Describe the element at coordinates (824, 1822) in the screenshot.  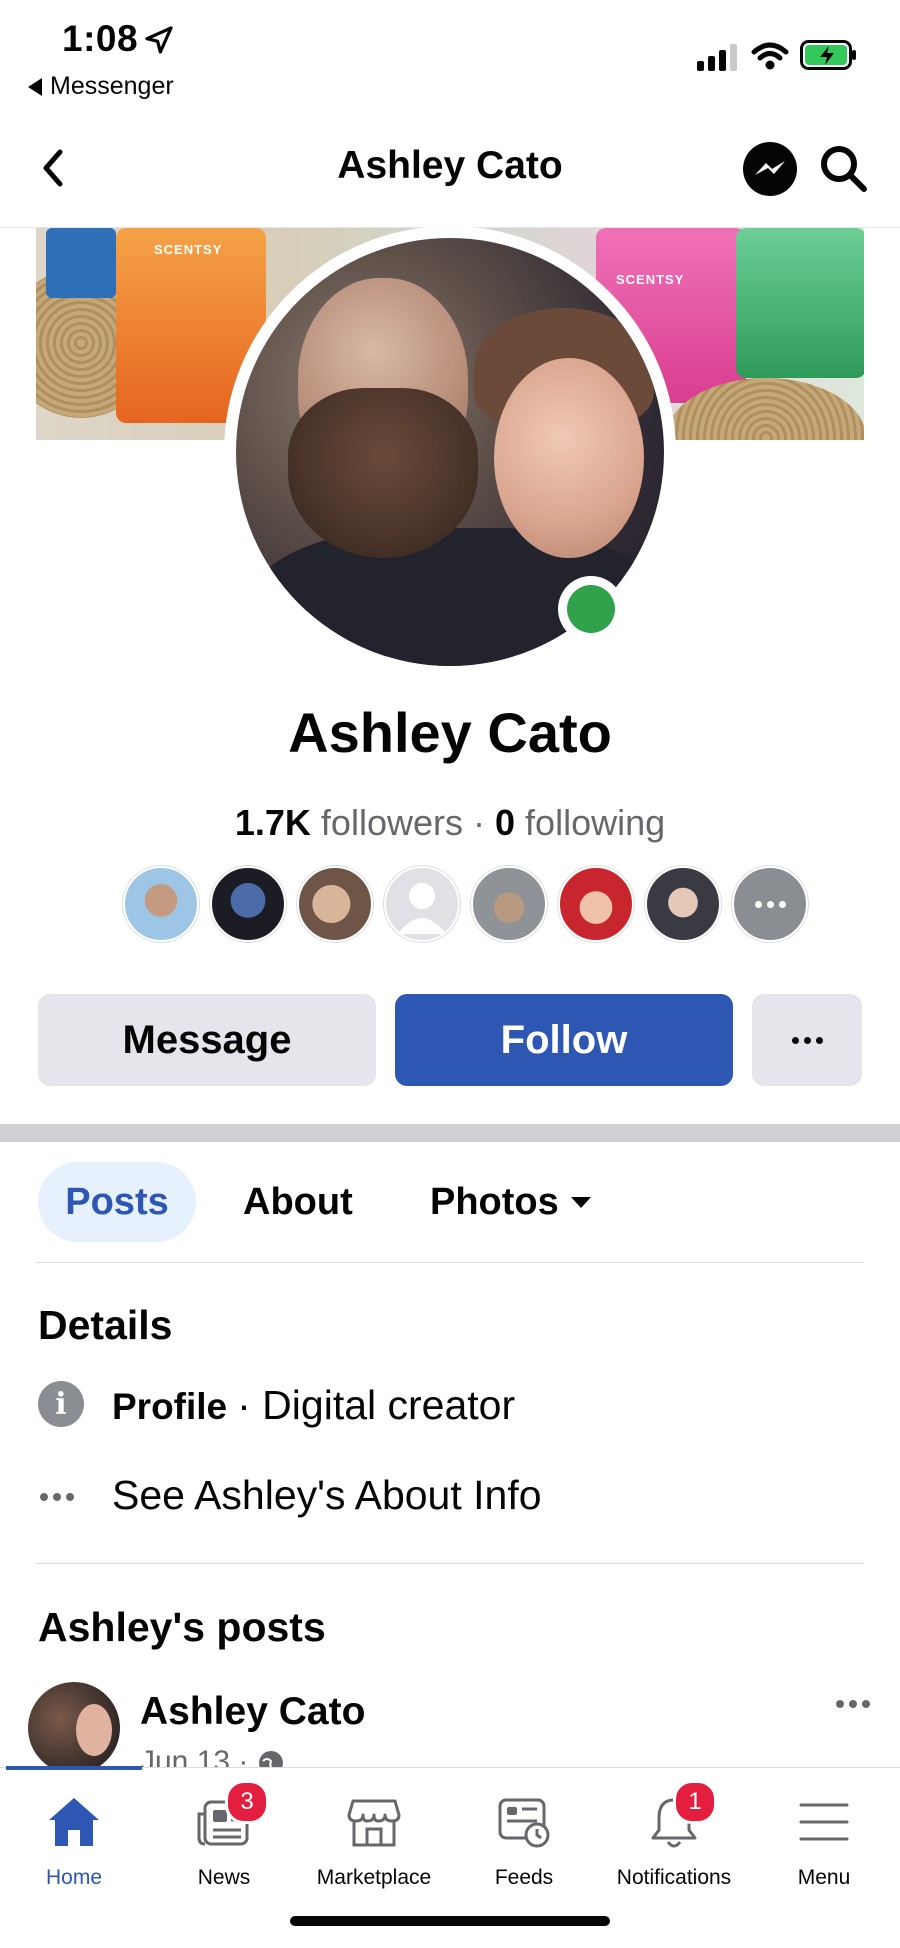
I see `menu-icon` at that location.